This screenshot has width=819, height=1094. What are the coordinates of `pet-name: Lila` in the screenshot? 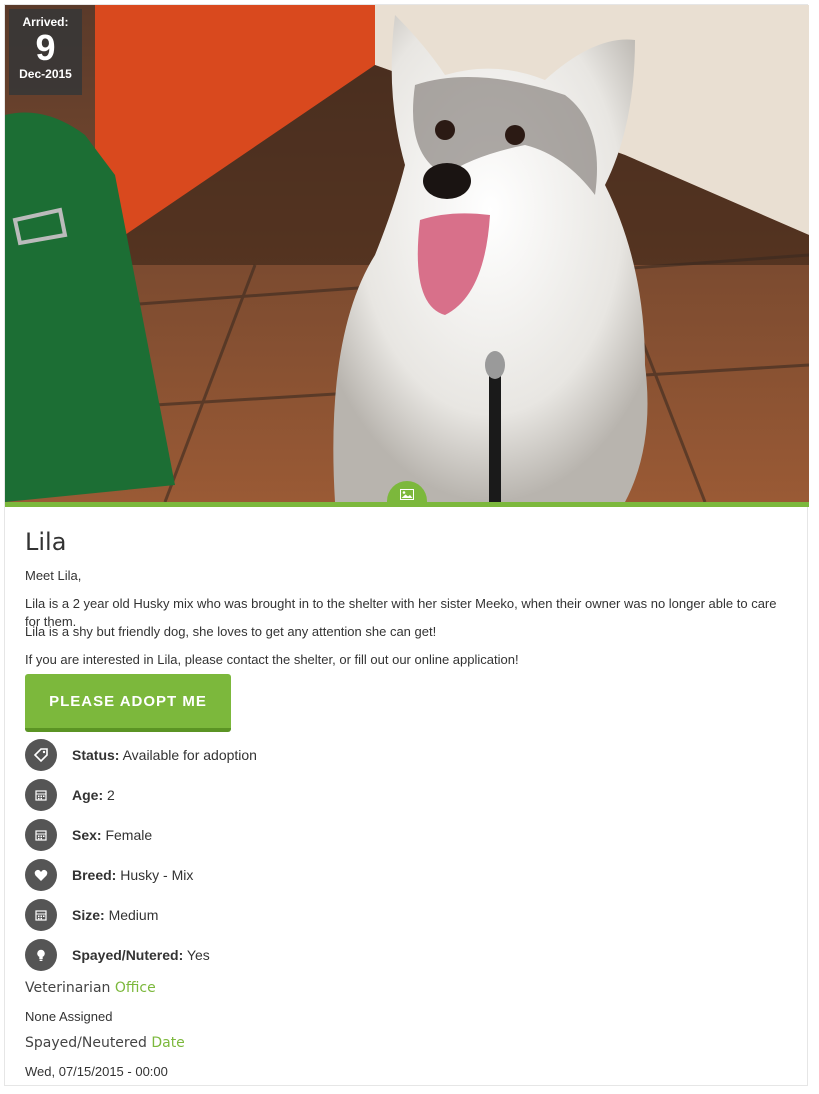 It's located at (46, 542).